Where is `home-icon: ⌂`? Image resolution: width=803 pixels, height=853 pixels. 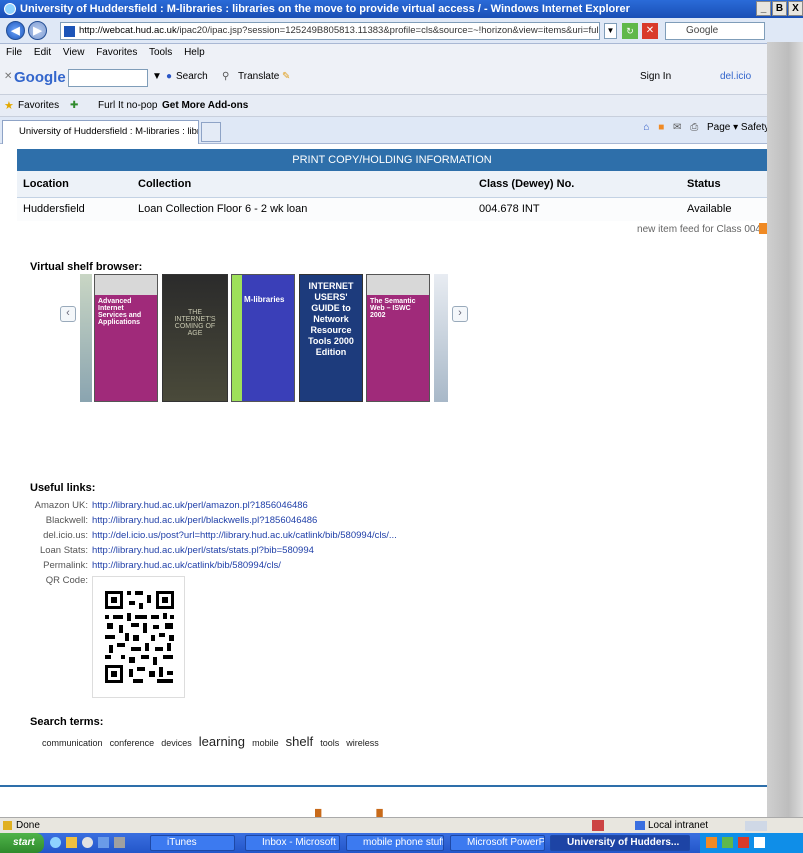
home-icon: ⌂ is located at coordinates (646, 127).